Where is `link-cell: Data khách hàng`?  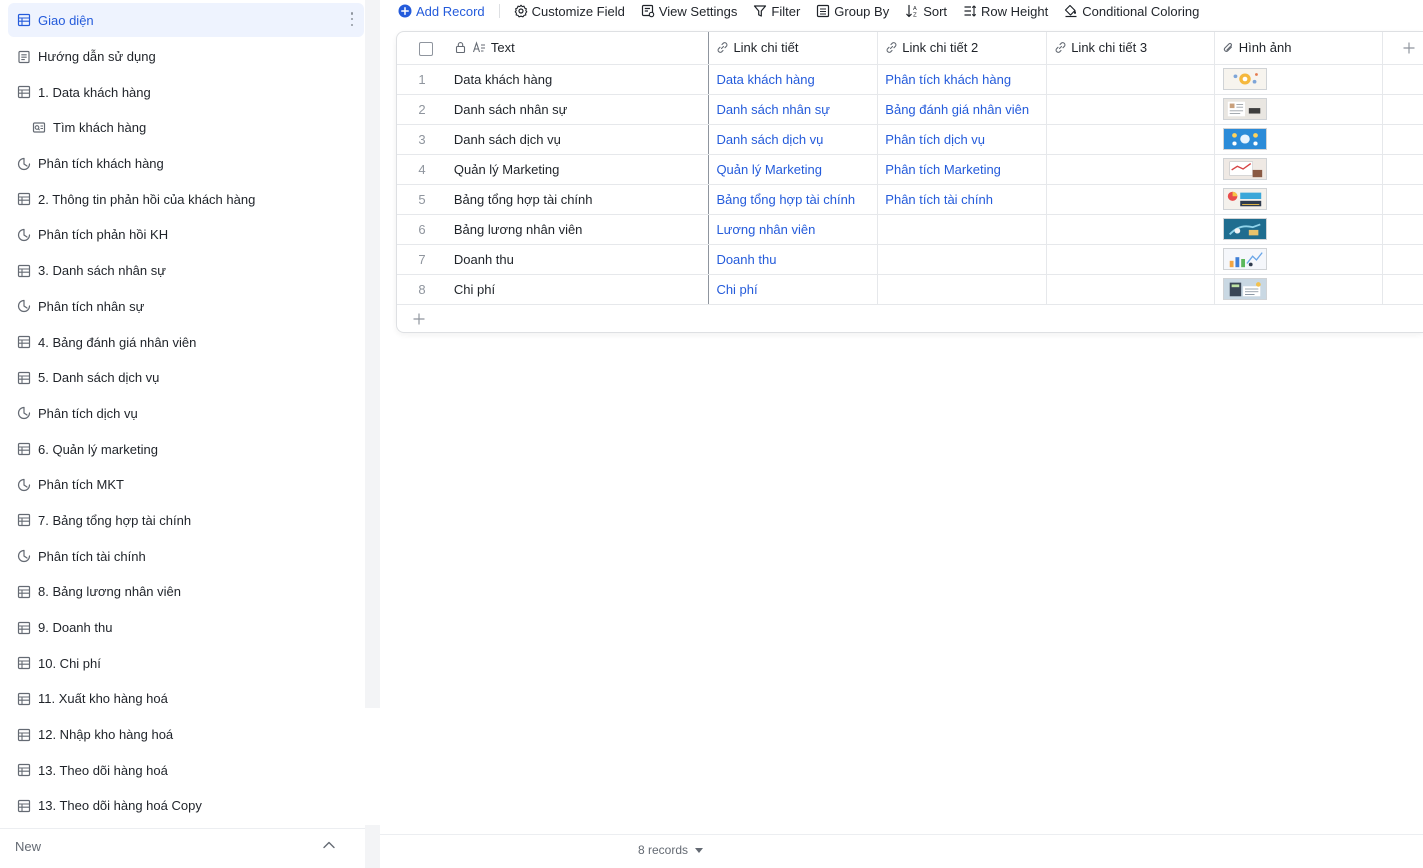
link-cell: Data khách hàng is located at coordinates (793, 79).